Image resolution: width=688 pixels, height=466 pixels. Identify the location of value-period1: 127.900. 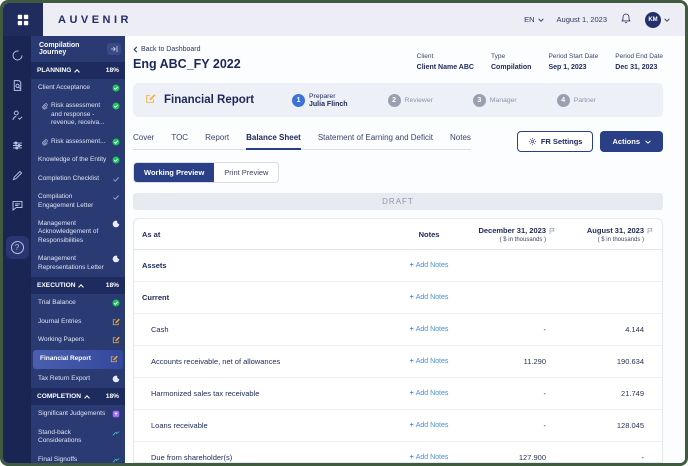
(532, 457).